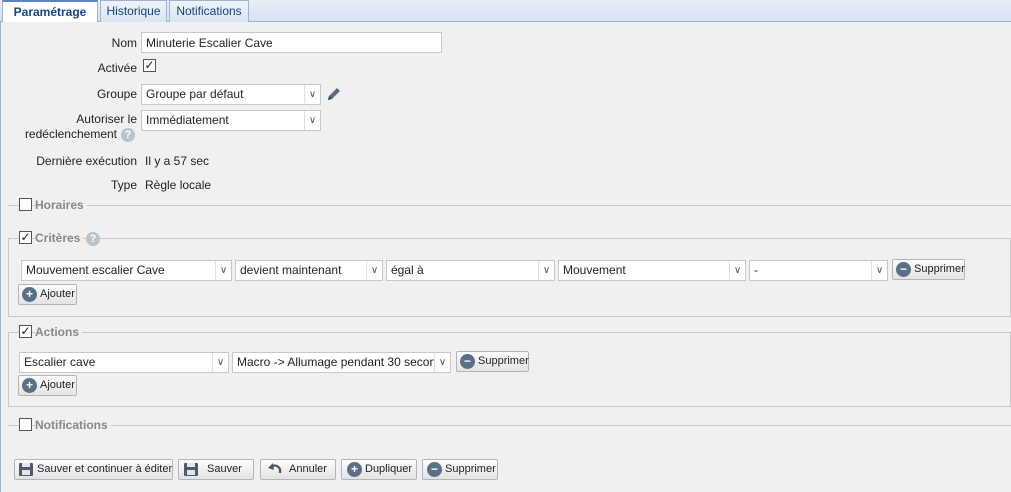  I want to click on action-add-button: + Ajouter, so click(47, 385).